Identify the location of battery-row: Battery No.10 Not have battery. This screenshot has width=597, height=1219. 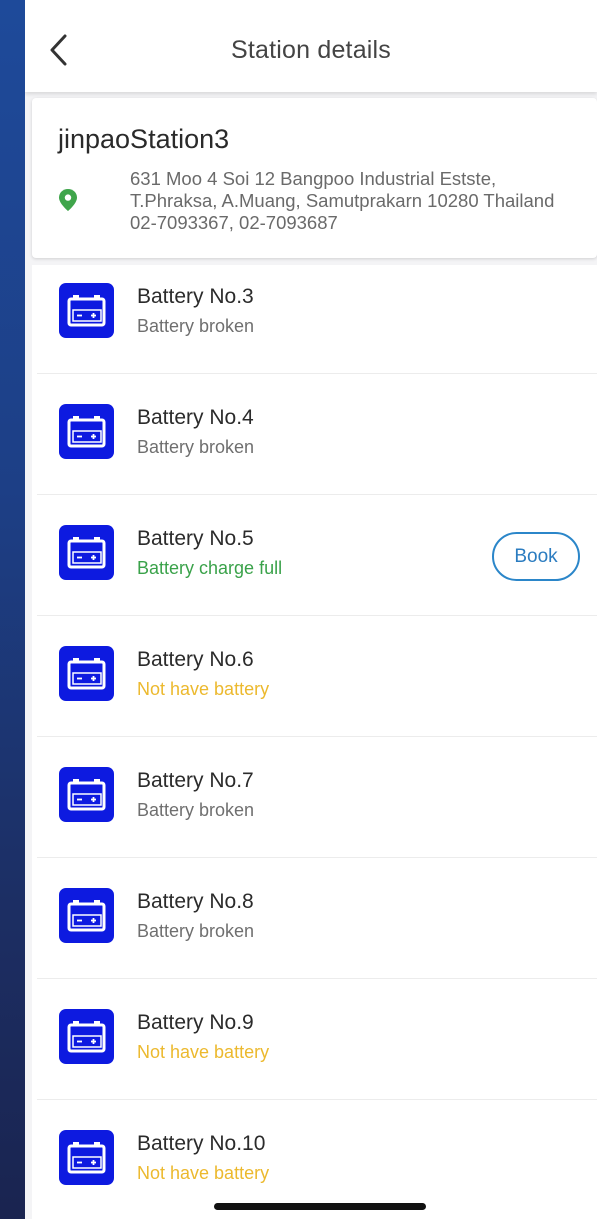
(314, 1159).